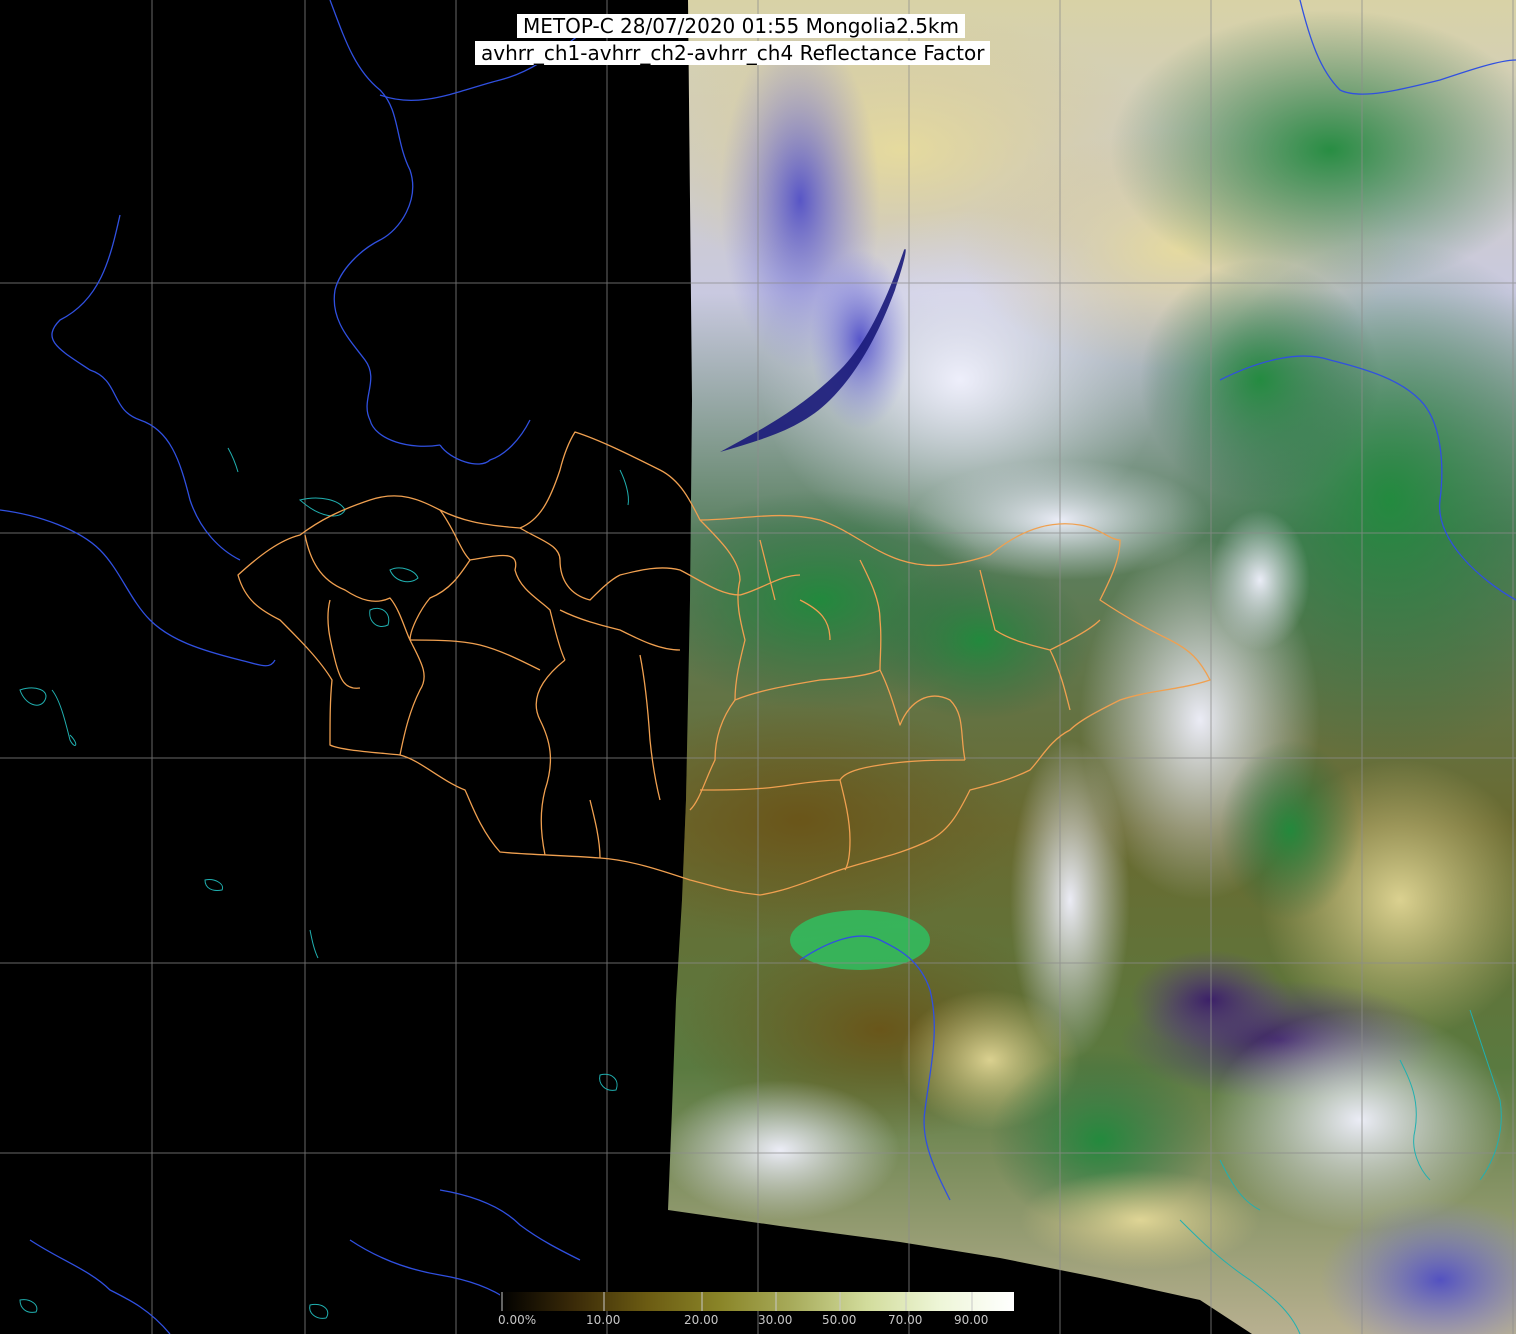 Image resolution: width=1516 pixels, height=1334 pixels. What do you see at coordinates (905, 1320) in the screenshot?
I see `colorbar-tick-label: 70.00` at bounding box center [905, 1320].